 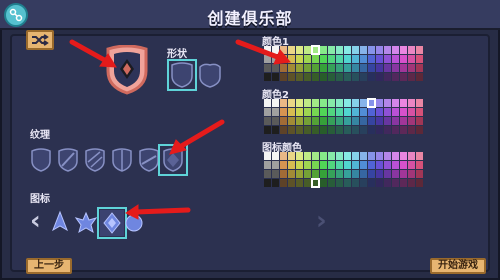 I want to click on back-button: 上一步, so click(x=49, y=266).